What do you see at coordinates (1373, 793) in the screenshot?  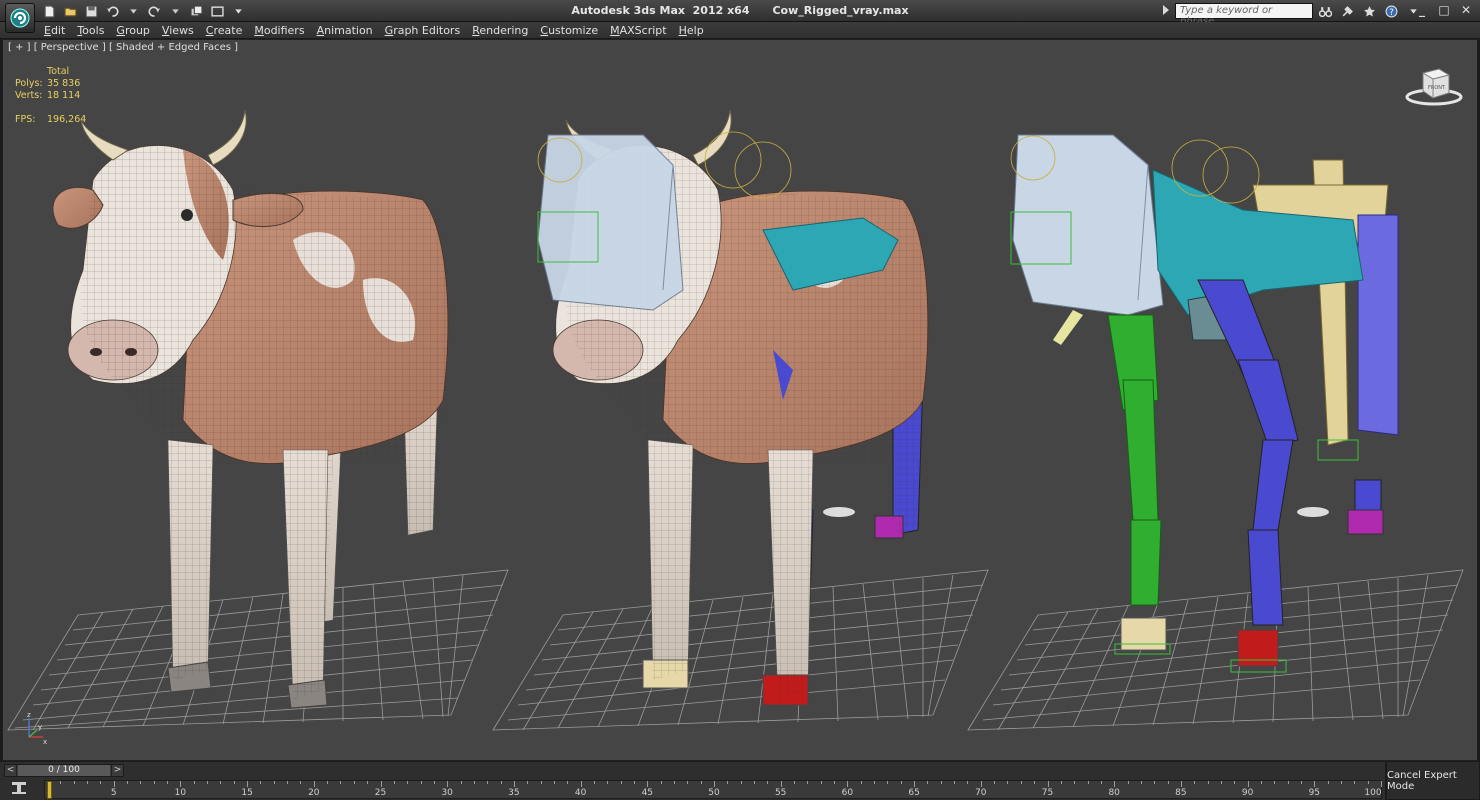 I see `frame-label: 100` at bounding box center [1373, 793].